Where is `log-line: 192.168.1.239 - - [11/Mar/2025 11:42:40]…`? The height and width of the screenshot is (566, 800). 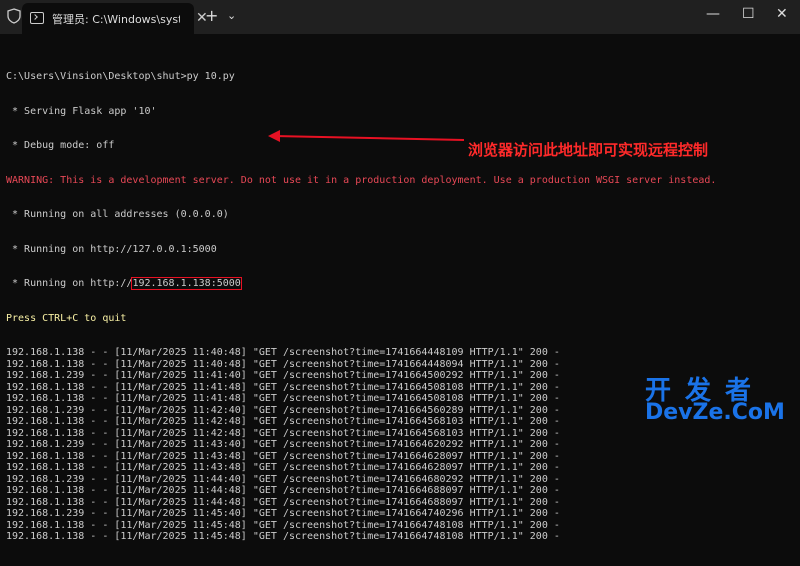 log-line: 192.168.1.239 - - [11/Mar/2025 11:42:40]… is located at coordinates (283, 410).